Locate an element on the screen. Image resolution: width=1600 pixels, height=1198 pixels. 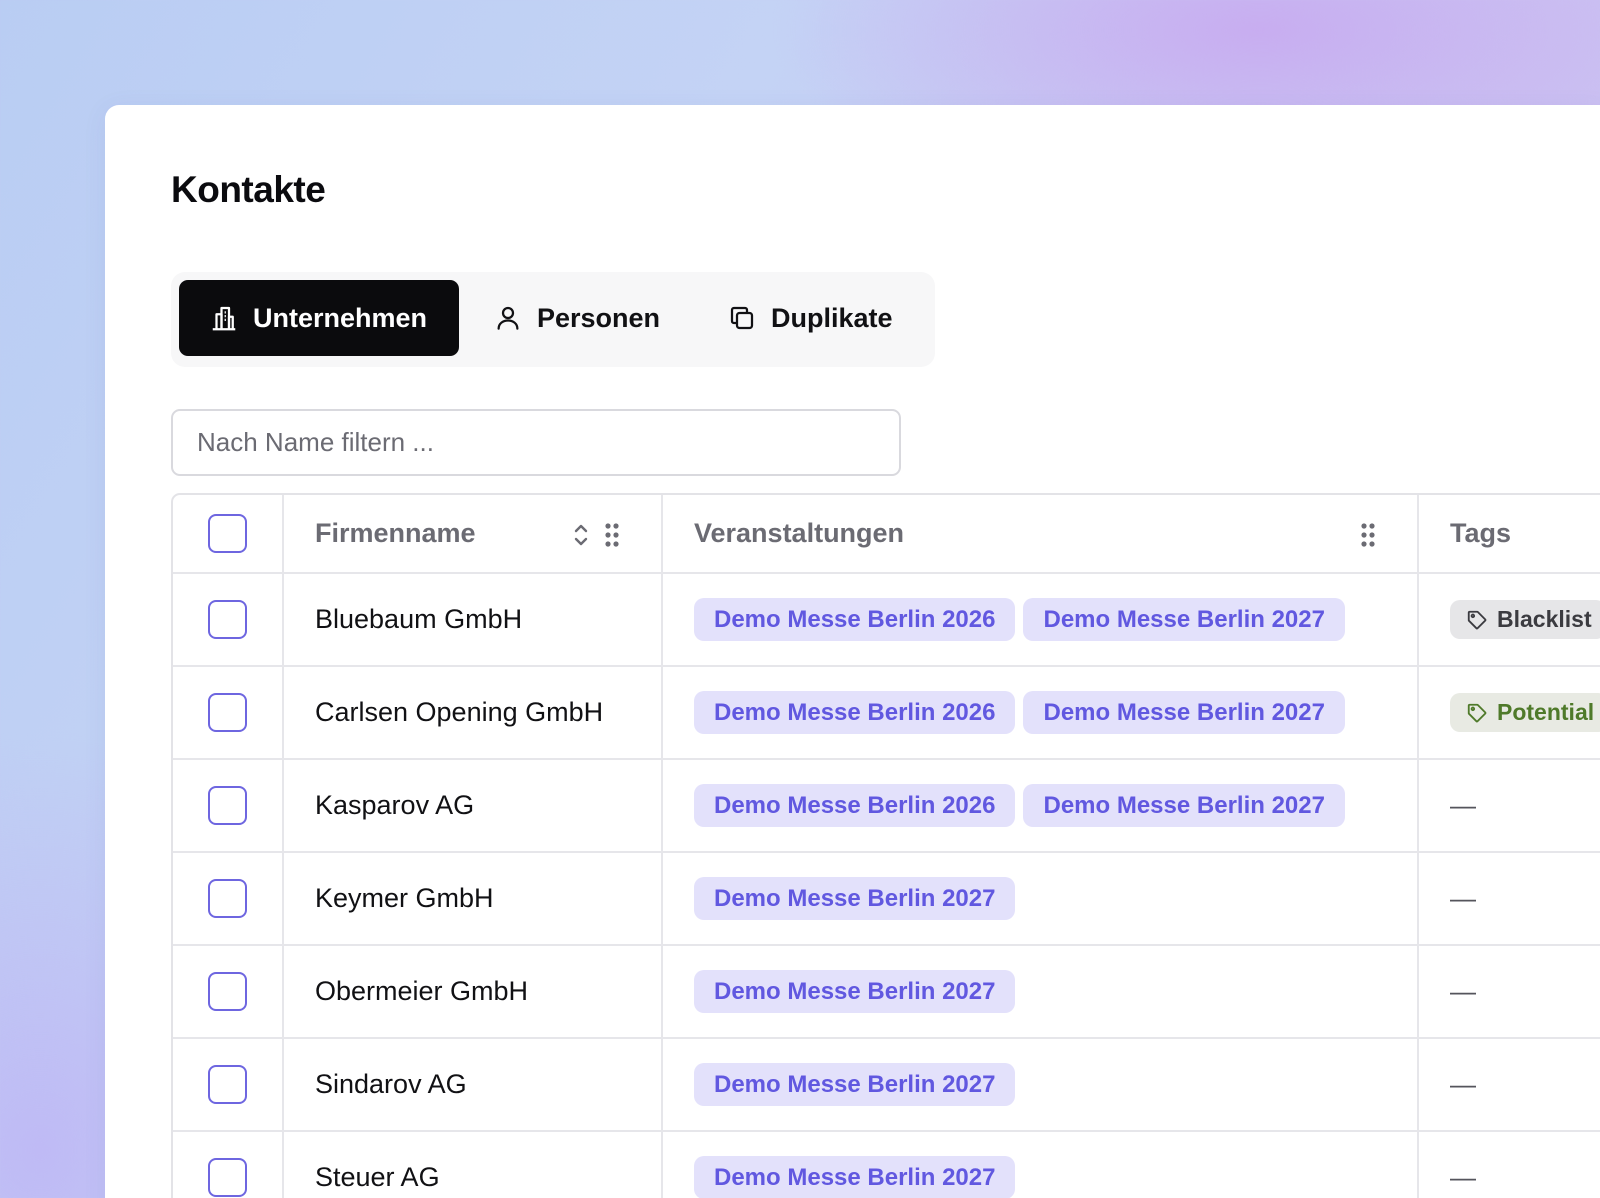
company-name: Obermeier GmbH is located at coordinates (422, 991).